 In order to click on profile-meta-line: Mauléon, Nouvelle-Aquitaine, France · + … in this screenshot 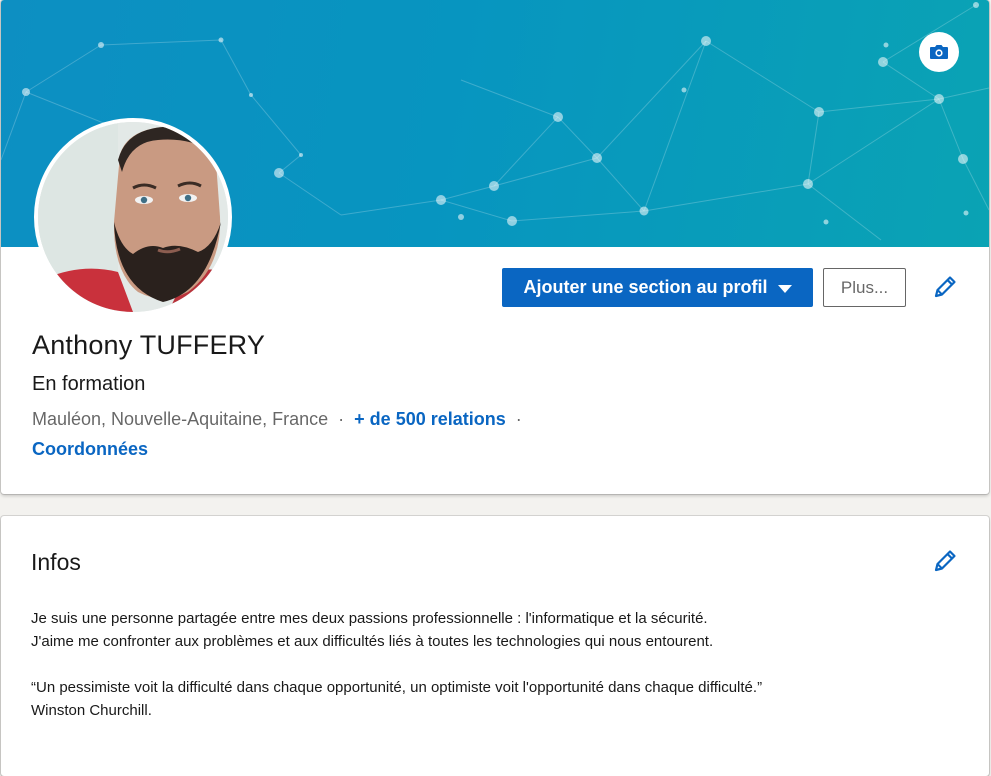, I will do `click(282, 419)`.